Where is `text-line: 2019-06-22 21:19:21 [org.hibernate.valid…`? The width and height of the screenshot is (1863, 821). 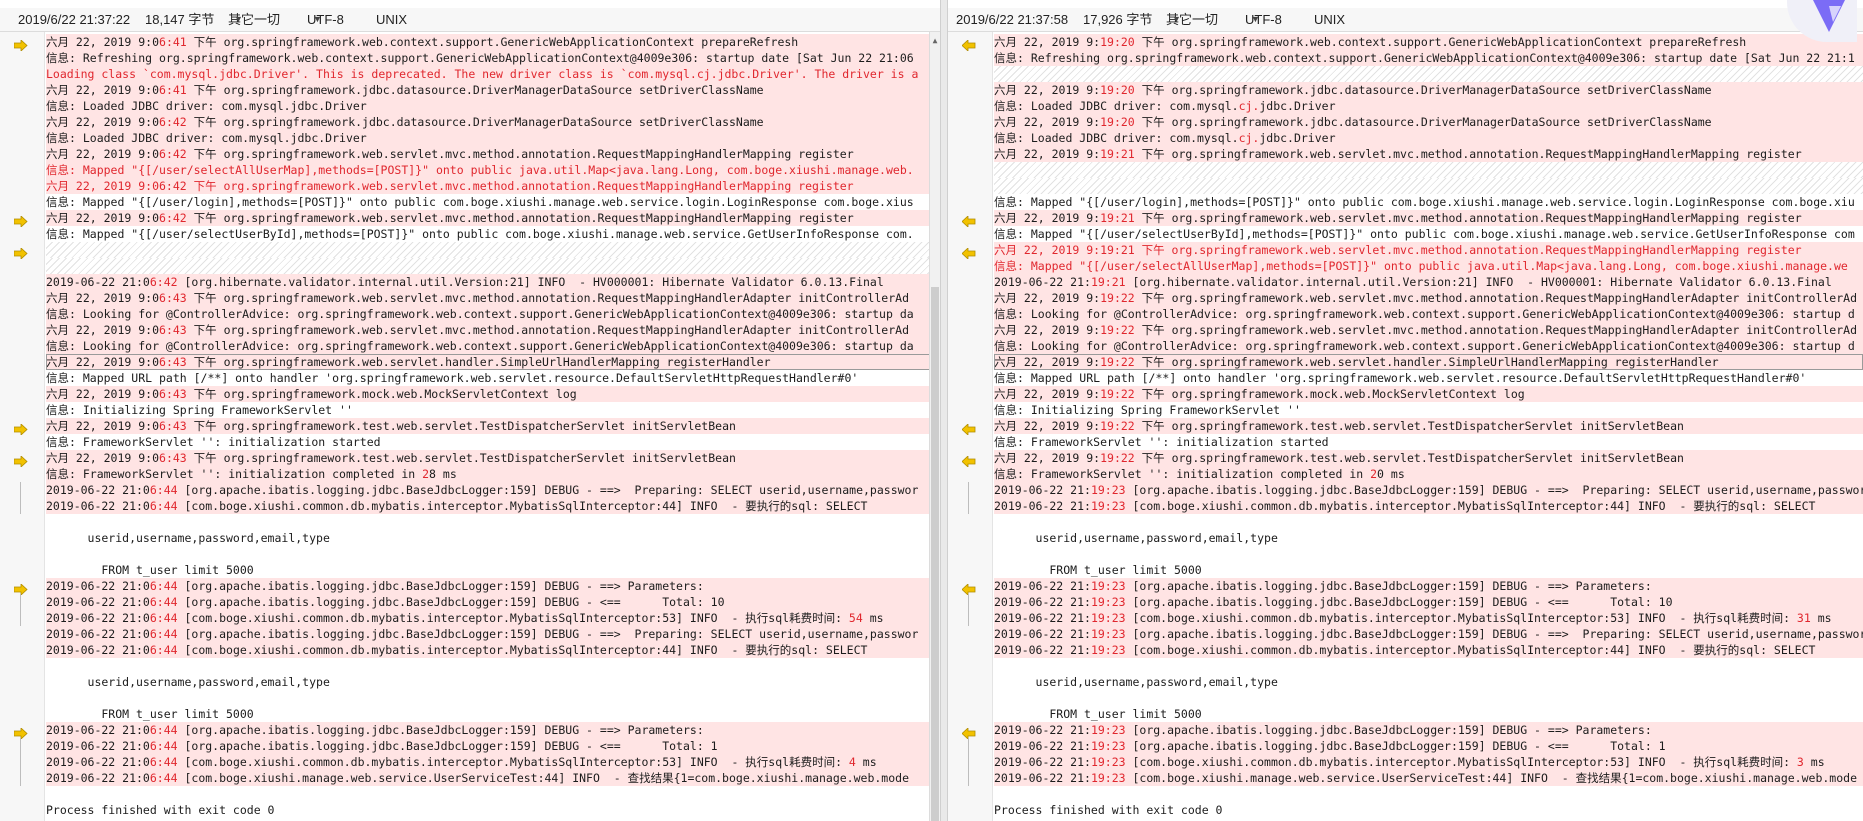 text-line: 2019-06-22 21:19:21 [org.hibernate.valid… is located at coordinates (1428, 282).